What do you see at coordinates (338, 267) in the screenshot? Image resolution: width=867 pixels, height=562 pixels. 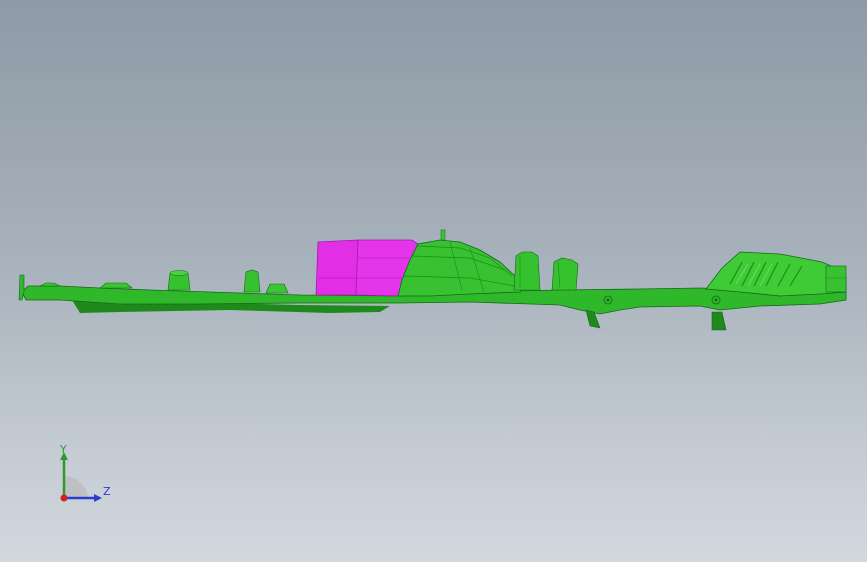 I see `selected-face-left` at bounding box center [338, 267].